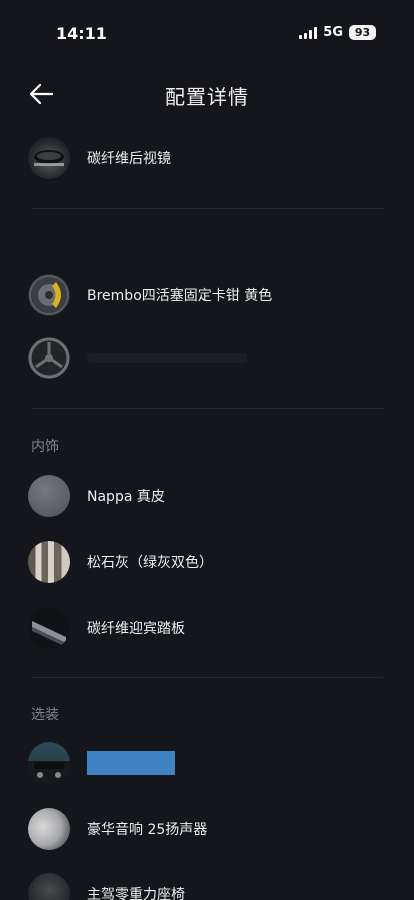 This screenshot has width=414, height=900. What do you see at coordinates (49, 562) in the screenshot?
I see `color-swatch` at bounding box center [49, 562].